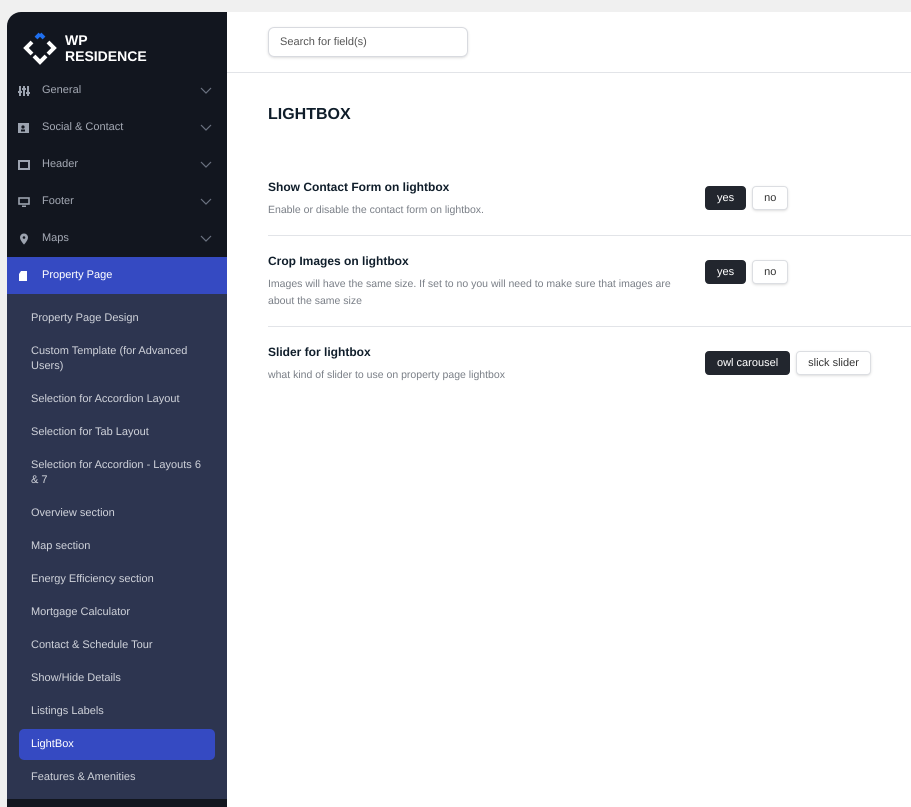  I want to click on sidebar-item: Header, so click(117, 164).